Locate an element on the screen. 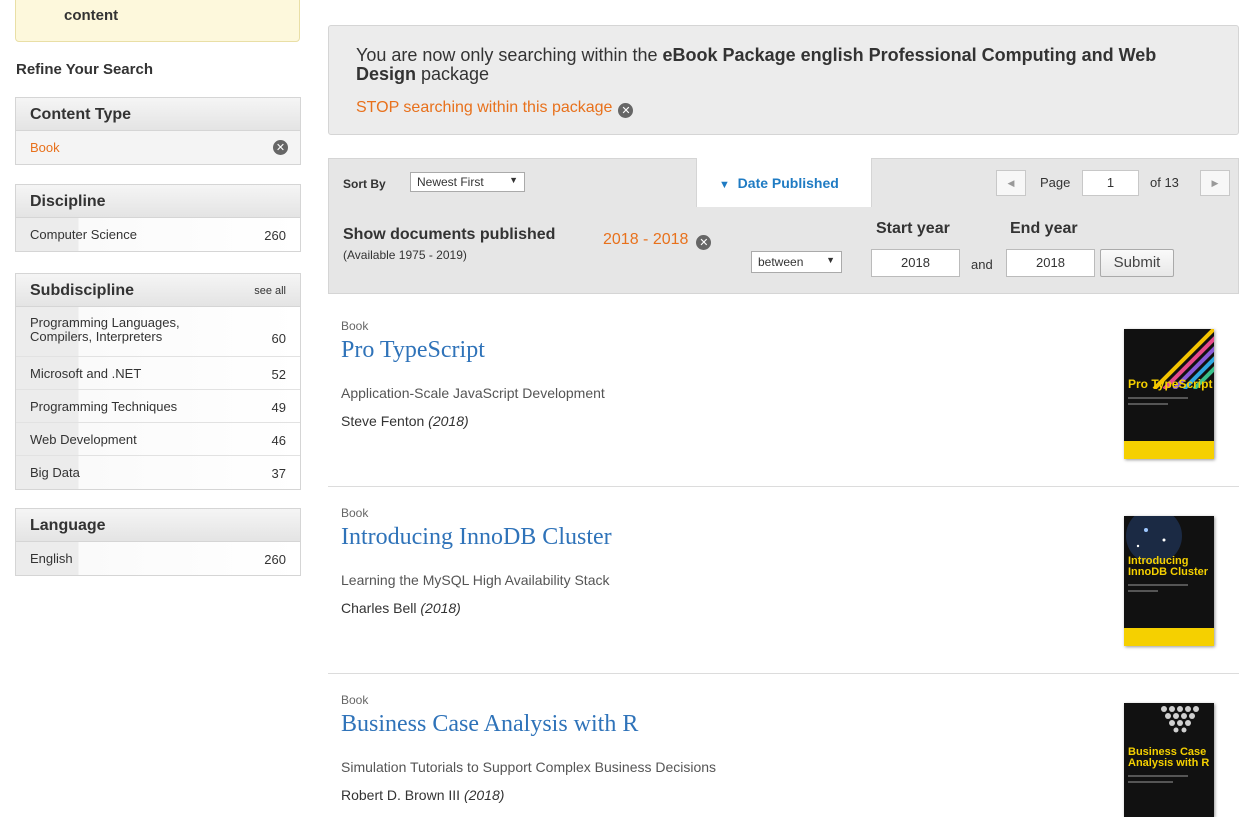  facet-item-count: 52 is located at coordinates (278, 374).